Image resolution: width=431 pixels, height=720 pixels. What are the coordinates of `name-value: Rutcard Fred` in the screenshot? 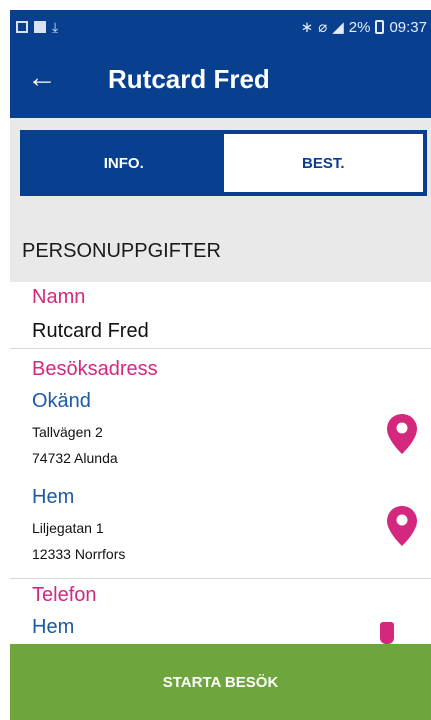 It's located at (90, 331).